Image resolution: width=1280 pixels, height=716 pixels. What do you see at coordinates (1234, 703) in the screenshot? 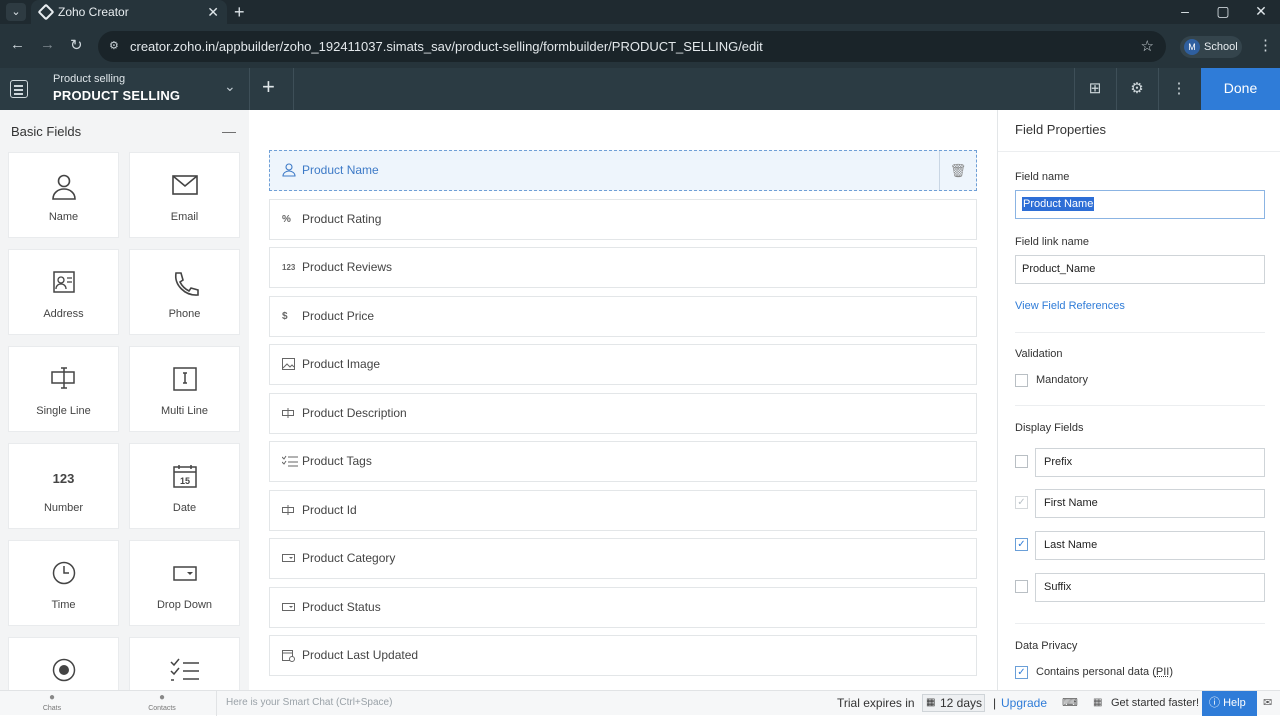
I see `help-label: Help` at bounding box center [1234, 703].